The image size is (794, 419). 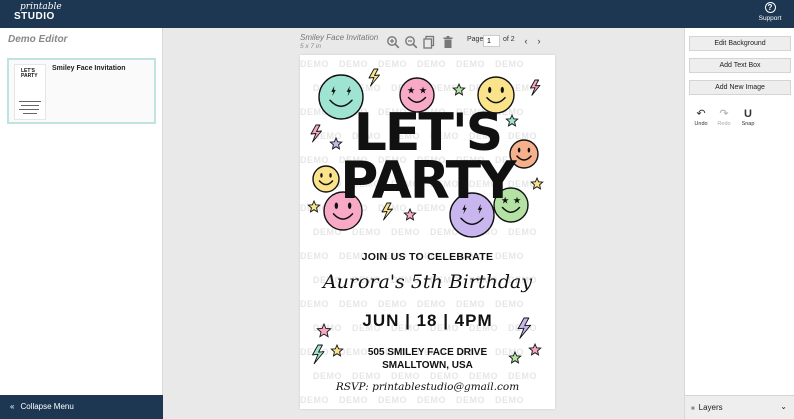 I want to click on chevron-right-icon: ›, so click(x=539, y=41).